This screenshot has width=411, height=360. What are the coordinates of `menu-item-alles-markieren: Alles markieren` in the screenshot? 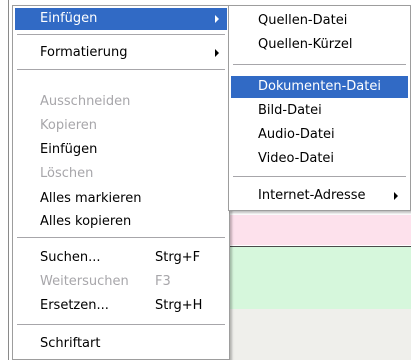 It's located at (121, 199).